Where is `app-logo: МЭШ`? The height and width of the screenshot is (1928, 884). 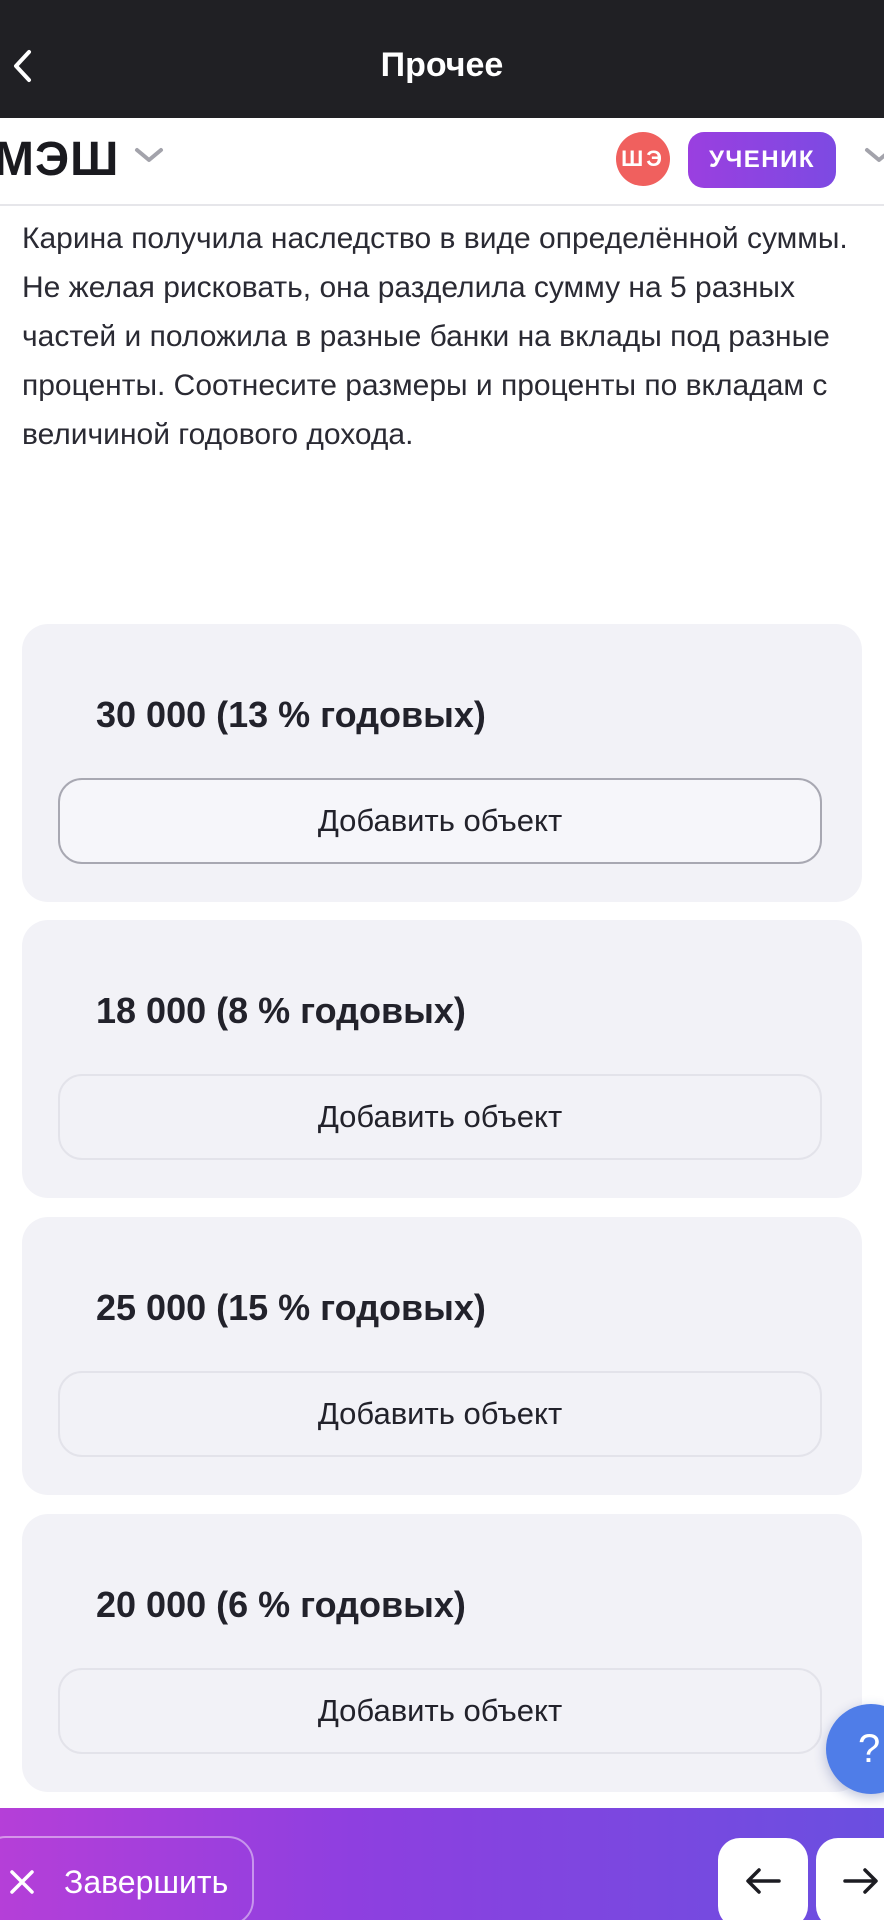 app-logo: МЭШ is located at coordinates (59, 159).